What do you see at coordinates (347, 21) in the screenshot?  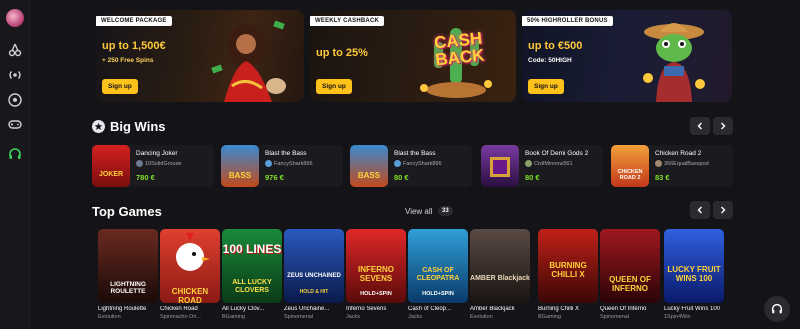 I see `promo-tag: WEEKLY CASHBACK` at bounding box center [347, 21].